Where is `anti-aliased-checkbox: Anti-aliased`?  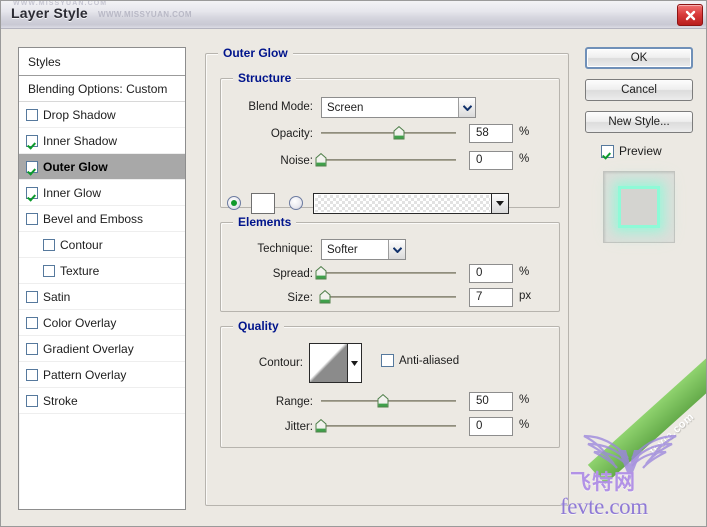
anti-aliased-checkbox: Anti-aliased is located at coordinates (420, 360).